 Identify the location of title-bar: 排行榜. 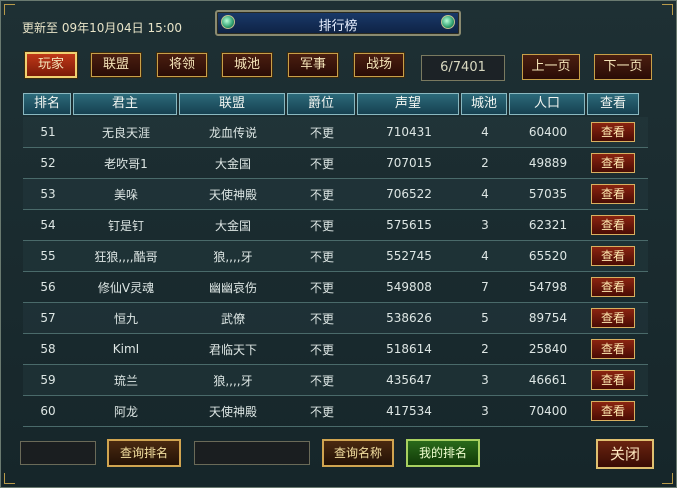
(338, 23).